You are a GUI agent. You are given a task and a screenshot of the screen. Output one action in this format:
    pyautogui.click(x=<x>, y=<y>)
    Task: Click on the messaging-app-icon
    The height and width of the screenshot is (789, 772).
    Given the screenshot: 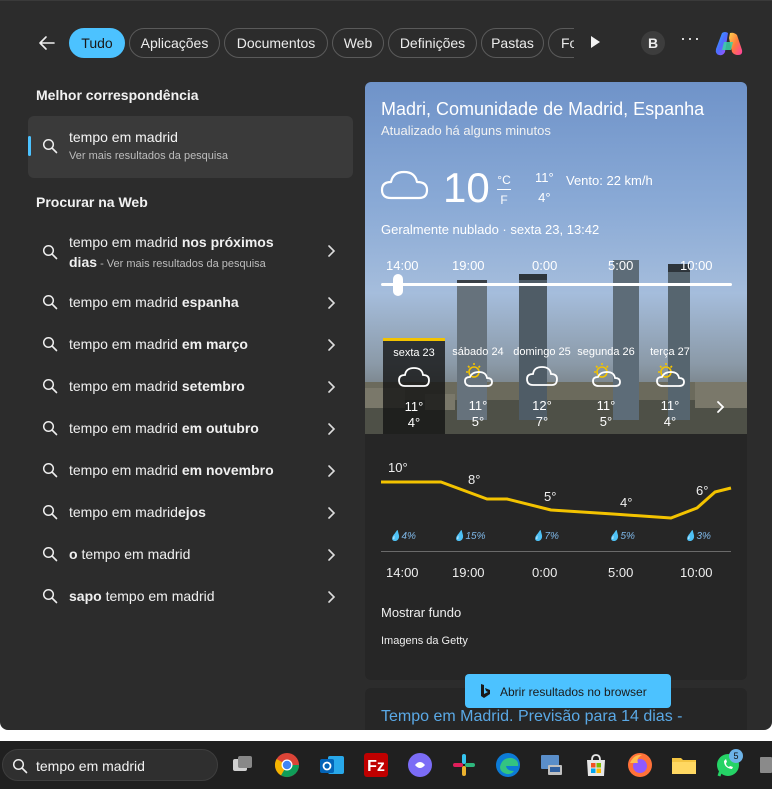 What is the action you would take?
    pyautogui.click(x=420, y=765)
    